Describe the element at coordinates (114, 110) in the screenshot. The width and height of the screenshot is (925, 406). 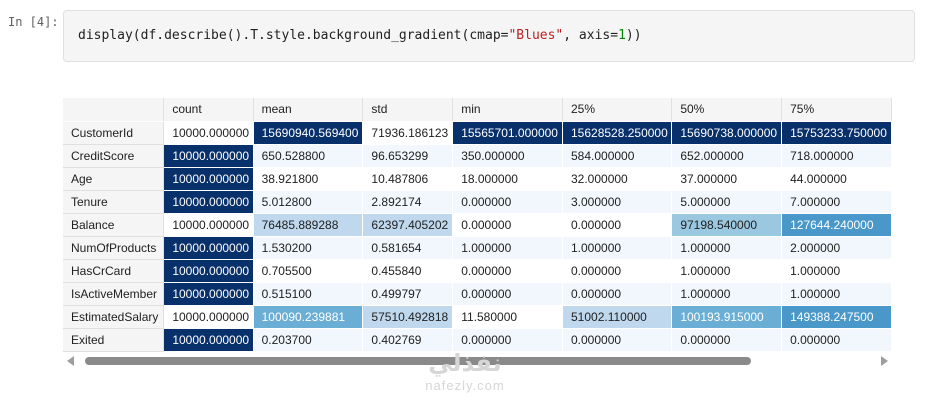
I see `index-header` at that location.